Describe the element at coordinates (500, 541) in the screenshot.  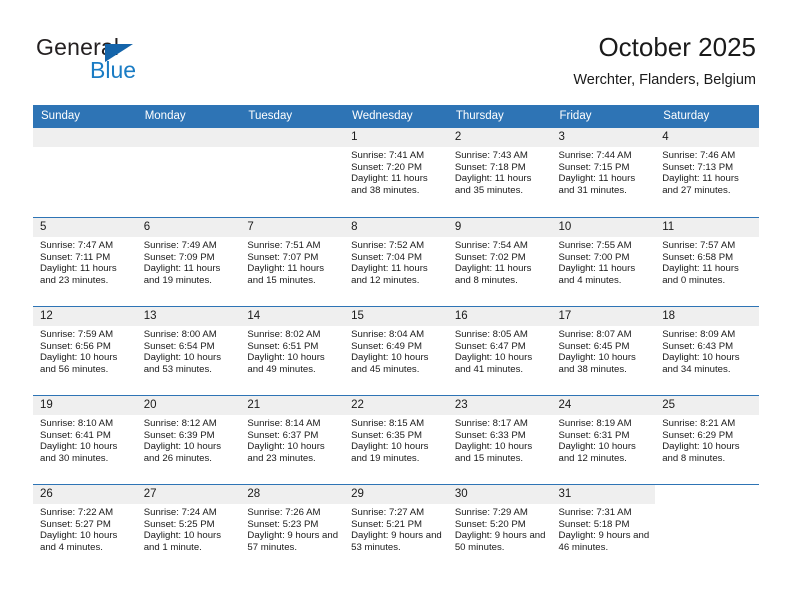
I see `daylight-text: Daylight: 9 hours and 50 minutes.` at that location.